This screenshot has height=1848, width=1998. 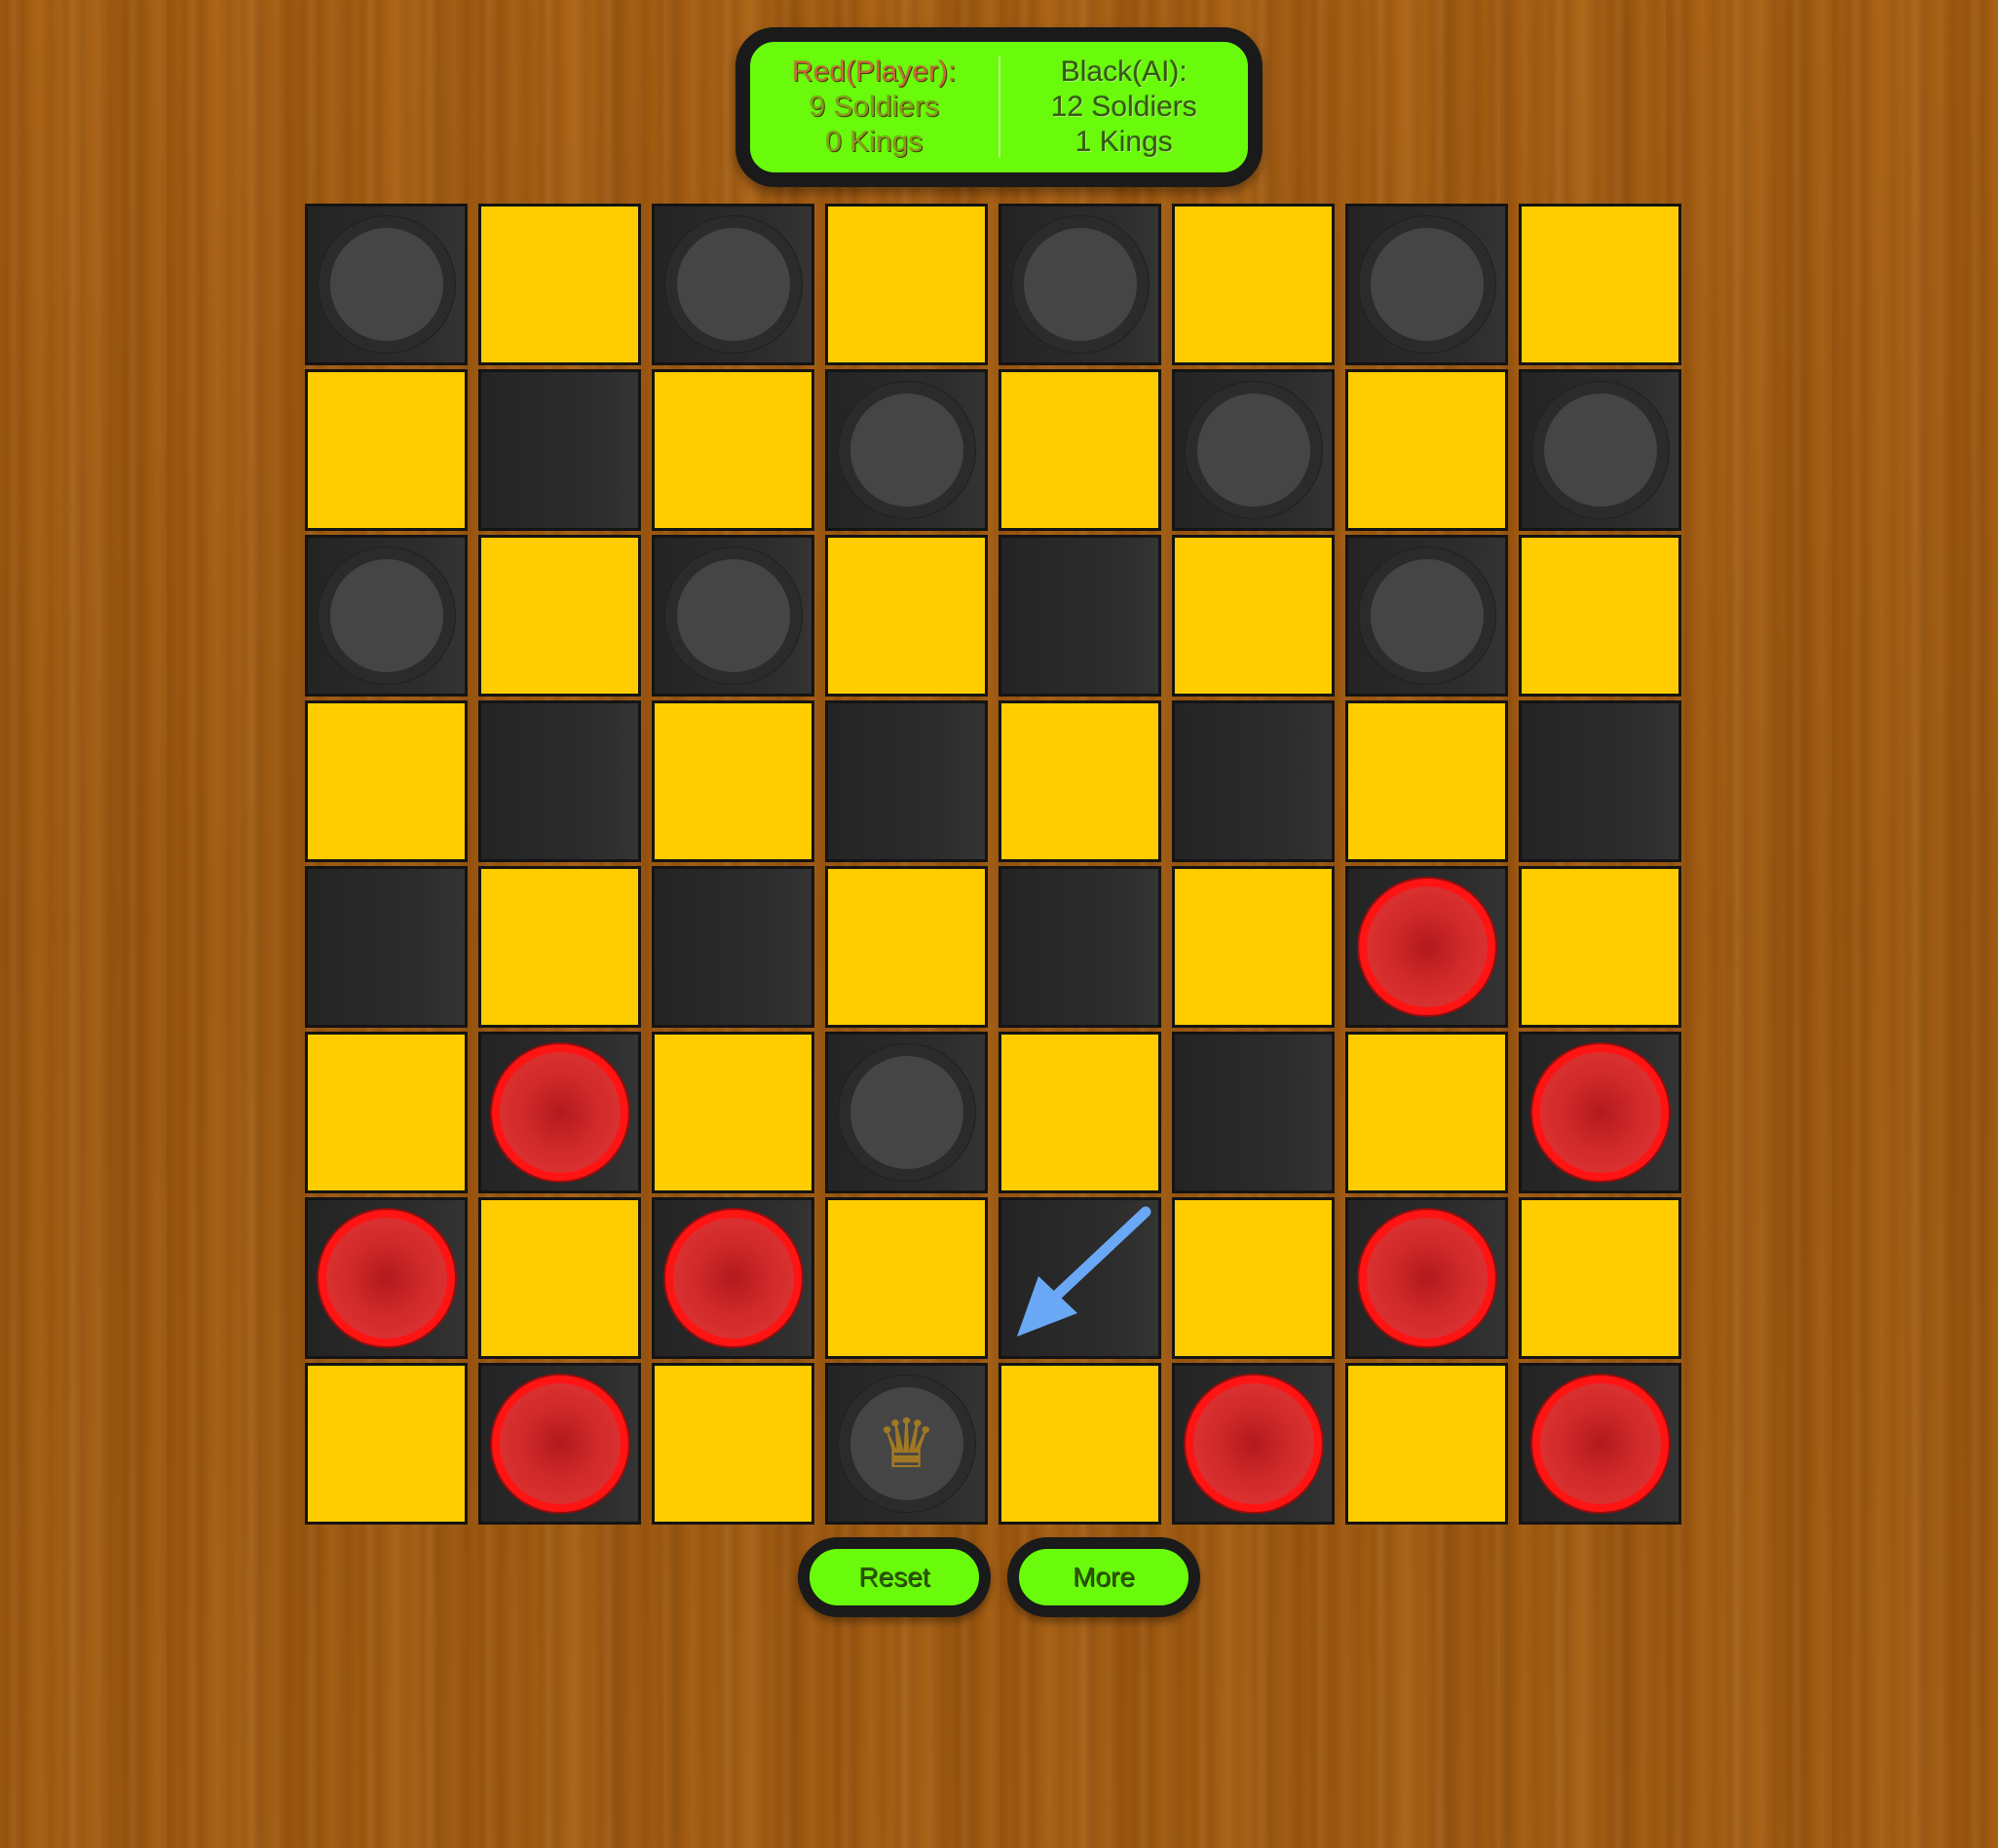 I want to click on black-ai-score: Black(AI): 12 Soldiers 1 Kings, so click(x=1124, y=108).